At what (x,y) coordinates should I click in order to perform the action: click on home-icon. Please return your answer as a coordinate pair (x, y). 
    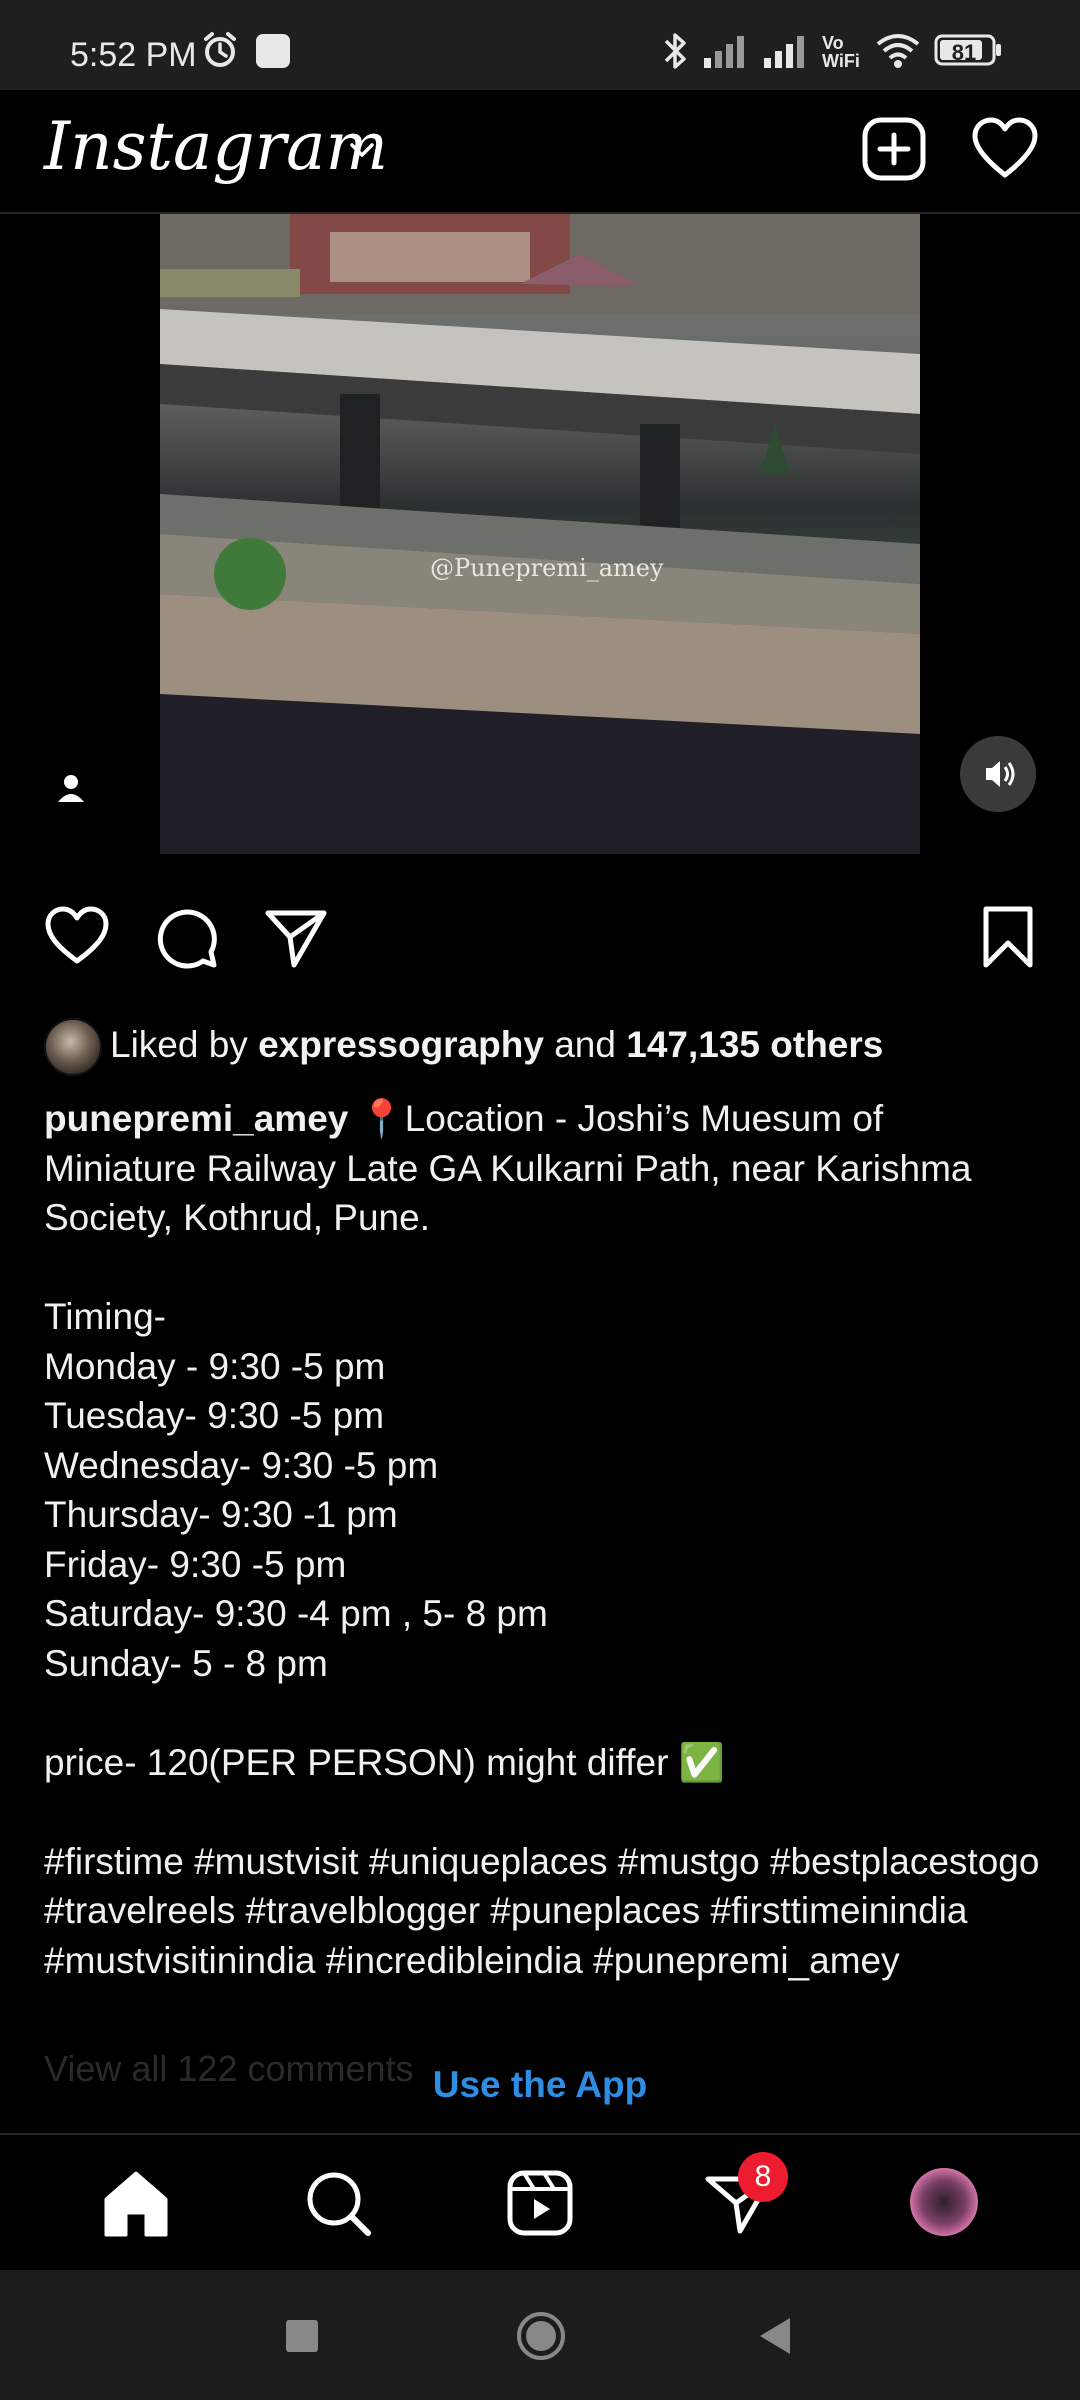
    Looking at the image, I should click on (136, 2203).